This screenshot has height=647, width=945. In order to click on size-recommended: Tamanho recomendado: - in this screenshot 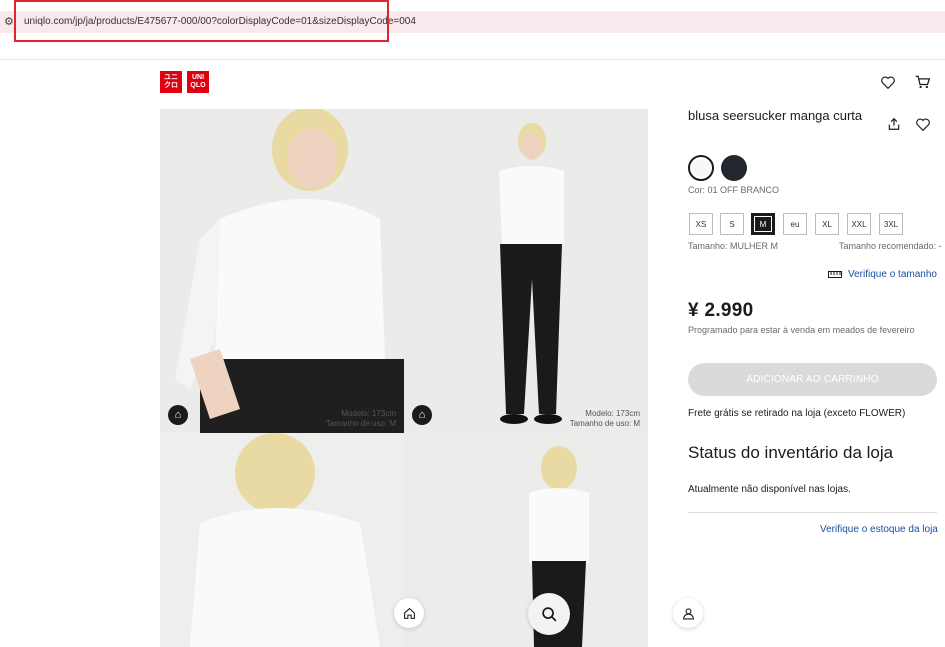, I will do `click(890, 246)`.